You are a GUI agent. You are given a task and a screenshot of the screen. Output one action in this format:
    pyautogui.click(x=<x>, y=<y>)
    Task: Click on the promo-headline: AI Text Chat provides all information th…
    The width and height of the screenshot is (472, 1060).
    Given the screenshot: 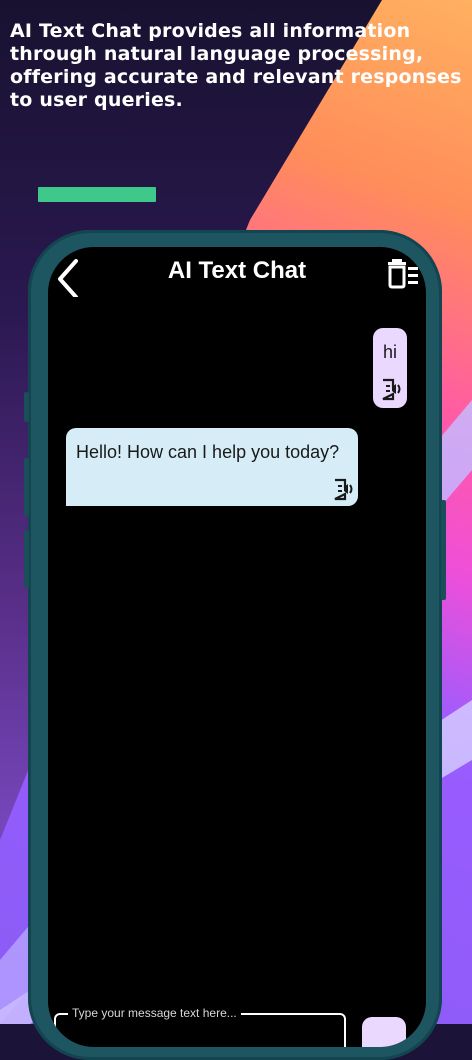 What is the action you would take?
    pyautogui.click(x=236, y=65)
    